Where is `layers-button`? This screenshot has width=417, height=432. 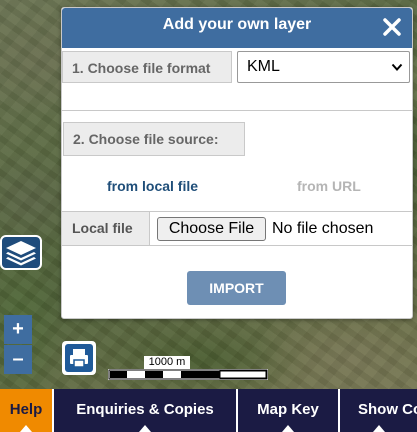
layers-button is located at coordinates (21, 252).